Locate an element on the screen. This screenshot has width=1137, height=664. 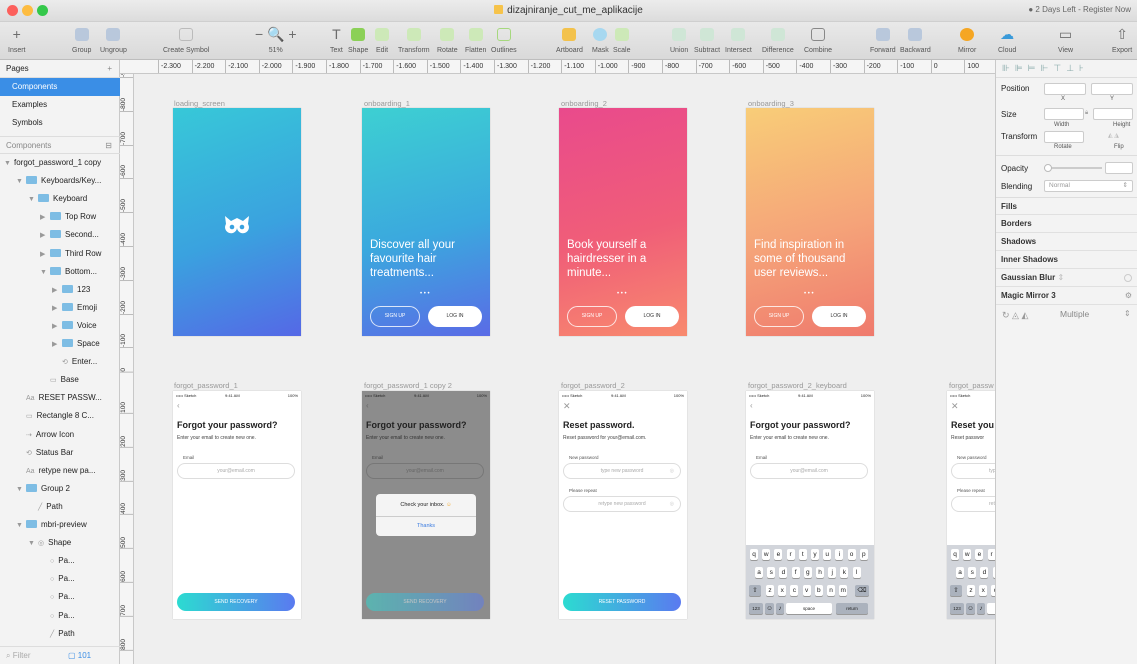
layer-item: ▶ Space is located at coordinates (60, 344).